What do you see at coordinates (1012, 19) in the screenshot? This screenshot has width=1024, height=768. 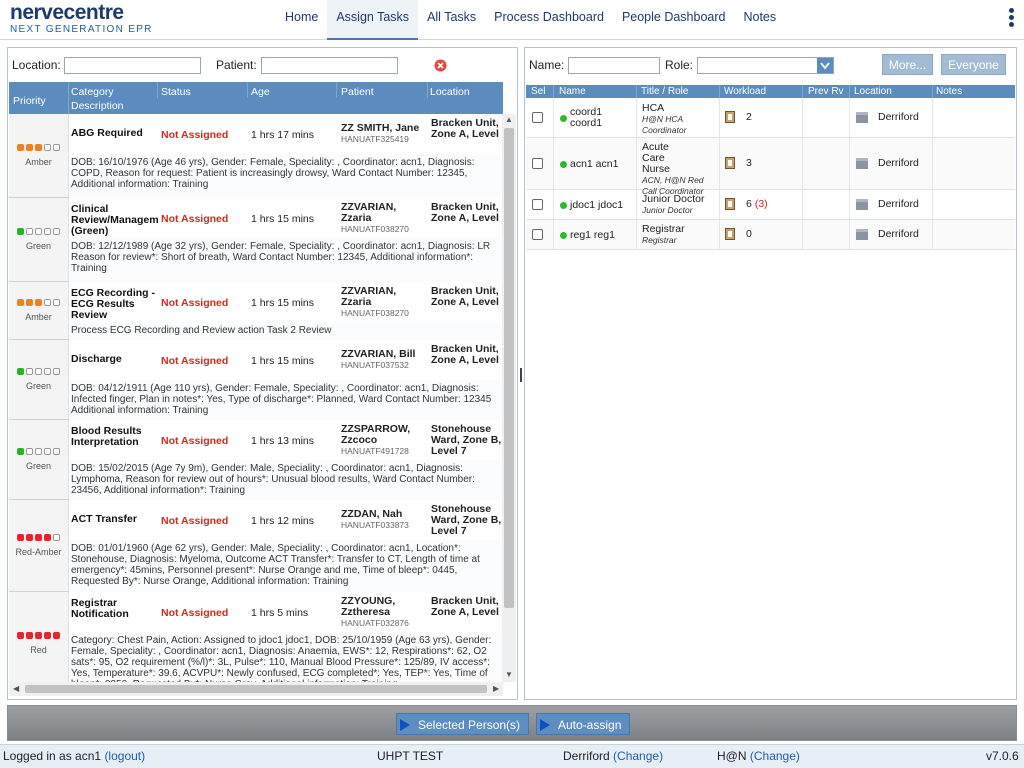 I see `more-menu-icon` at bounding box center [1012, 19].